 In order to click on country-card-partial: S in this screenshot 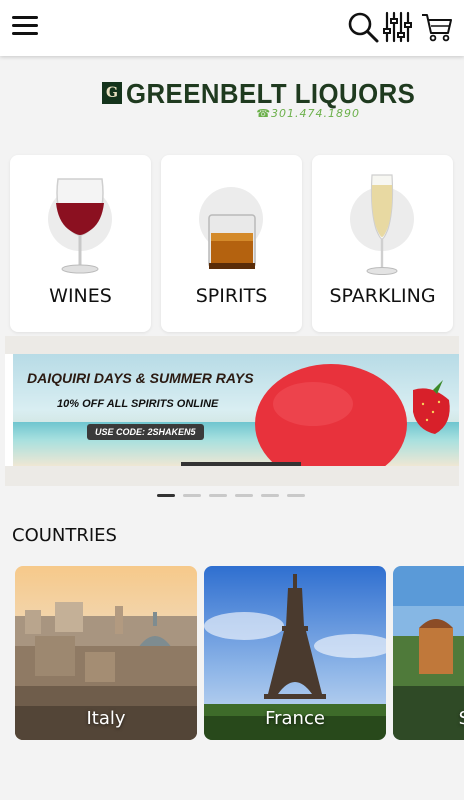, I will do `click(428, 653)`.